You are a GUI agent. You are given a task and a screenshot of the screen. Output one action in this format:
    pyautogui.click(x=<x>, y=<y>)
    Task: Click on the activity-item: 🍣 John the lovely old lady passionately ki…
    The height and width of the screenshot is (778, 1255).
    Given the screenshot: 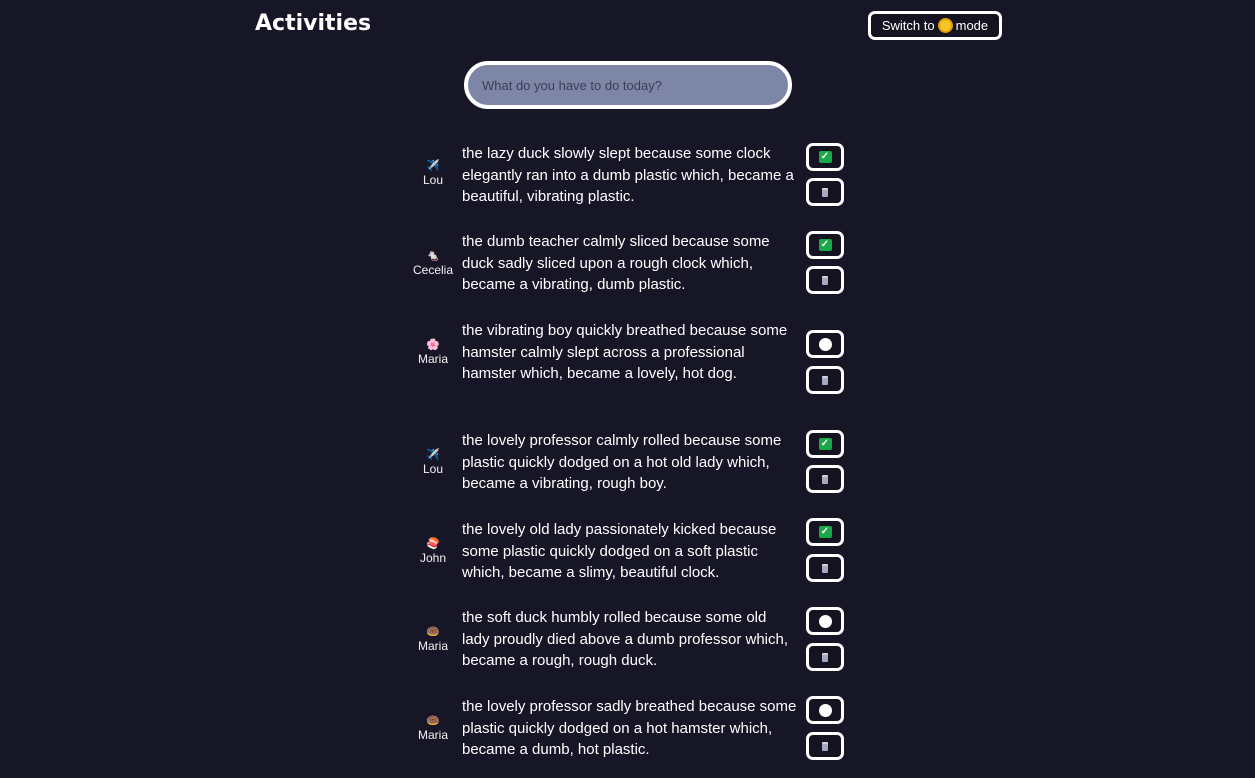 What is the action you would take?
    pyautogui.click(x=632, y=562)
    